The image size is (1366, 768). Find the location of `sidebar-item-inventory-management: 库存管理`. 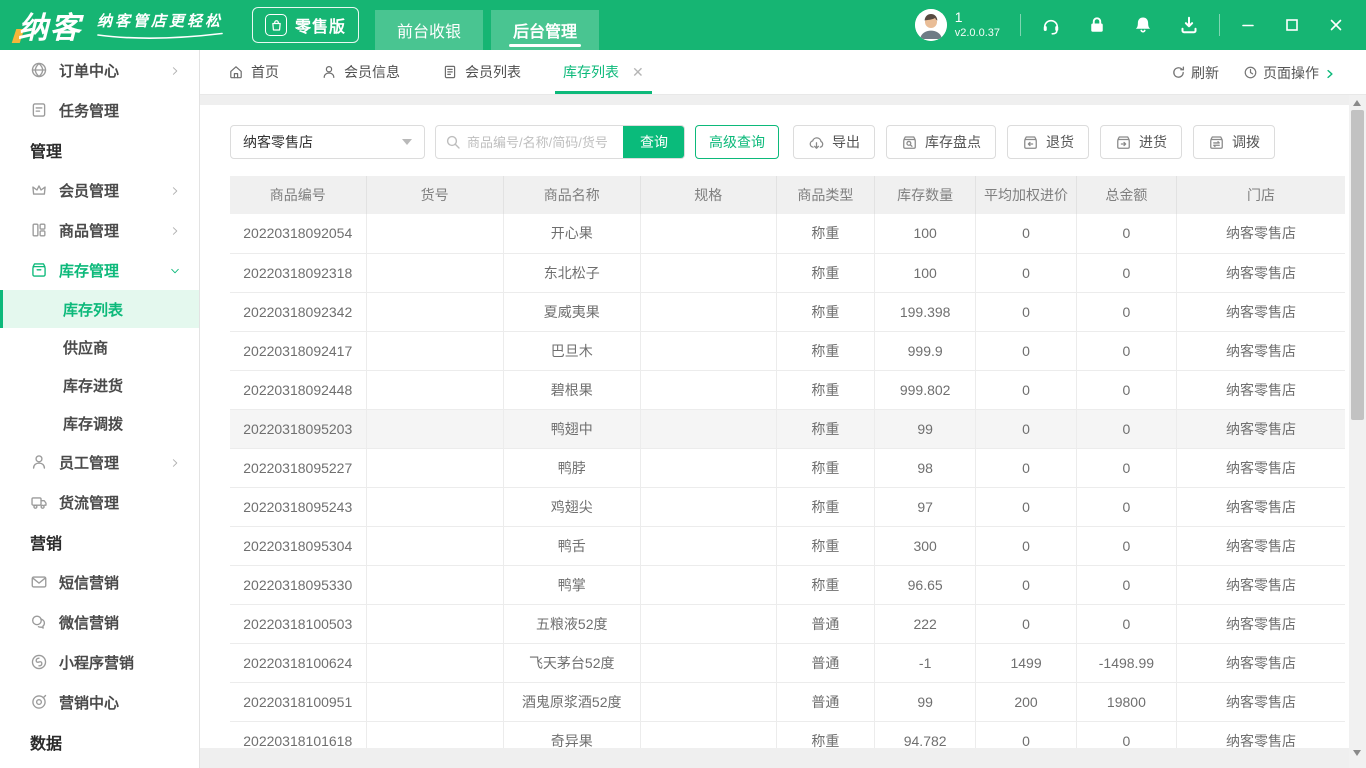

sidebar-item-inventory-management: 库存管理 is located at coordinates (99, 270).